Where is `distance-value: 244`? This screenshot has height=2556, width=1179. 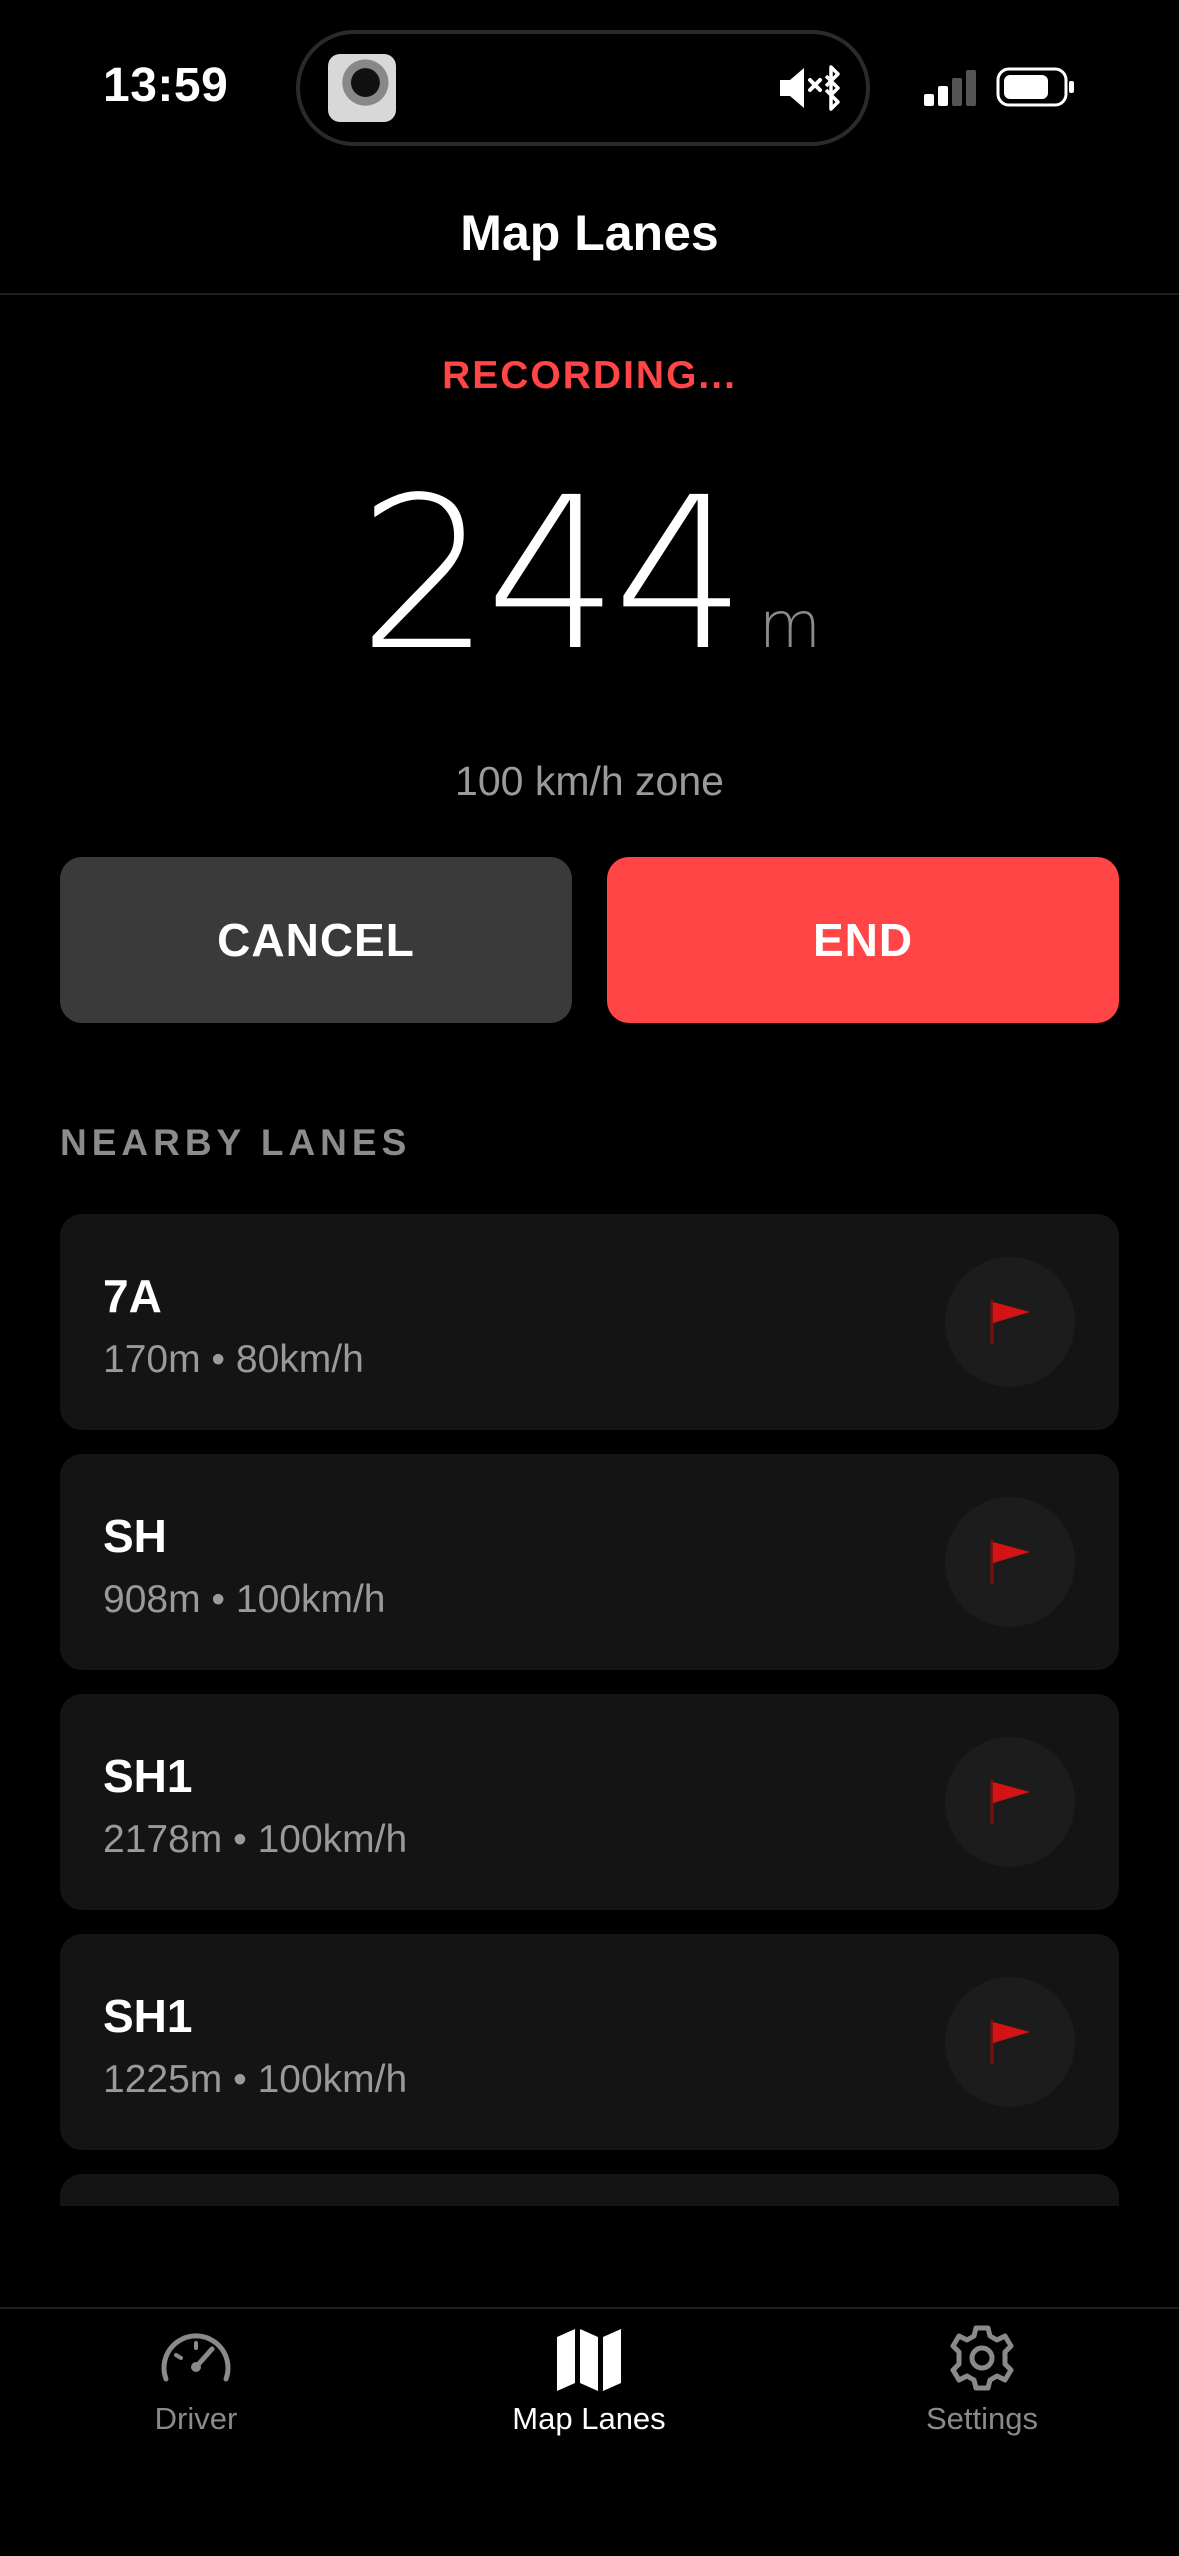 distance-value: 244 is located at coordinates (552, 574).